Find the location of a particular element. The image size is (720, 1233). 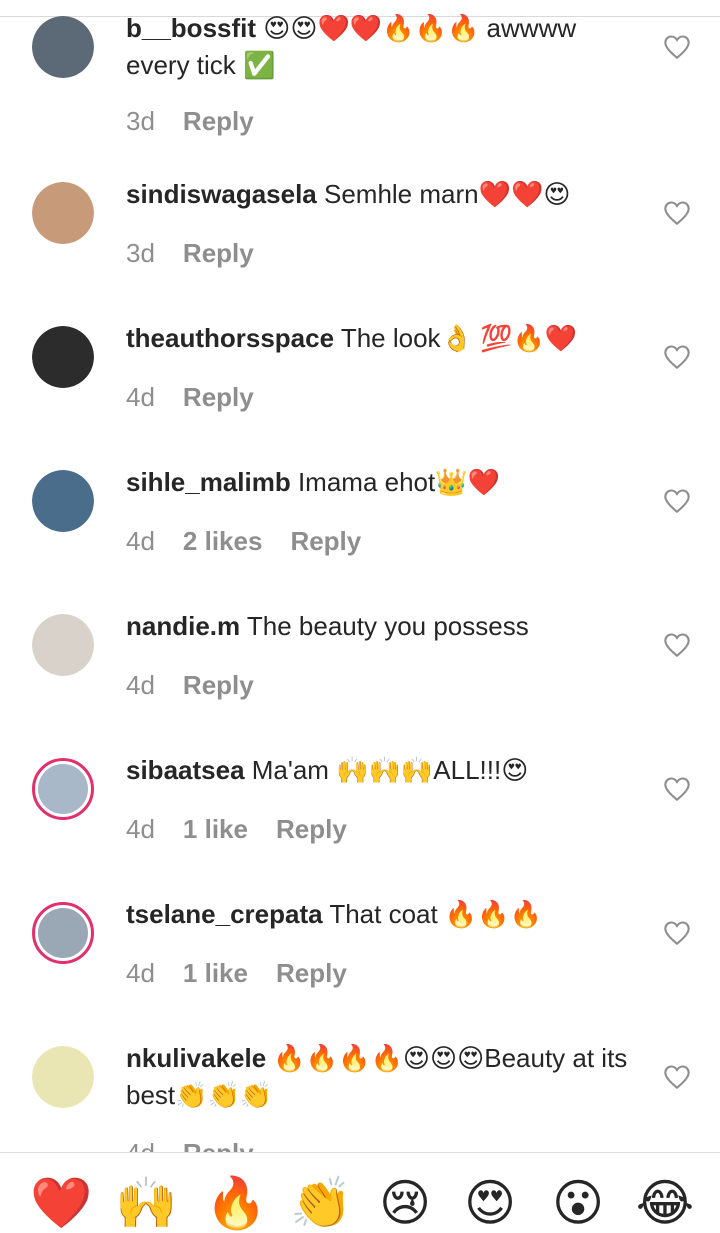

comment-text: sihle_malimb Imama ehot👑❤️ is located at coordinates (386, 482).